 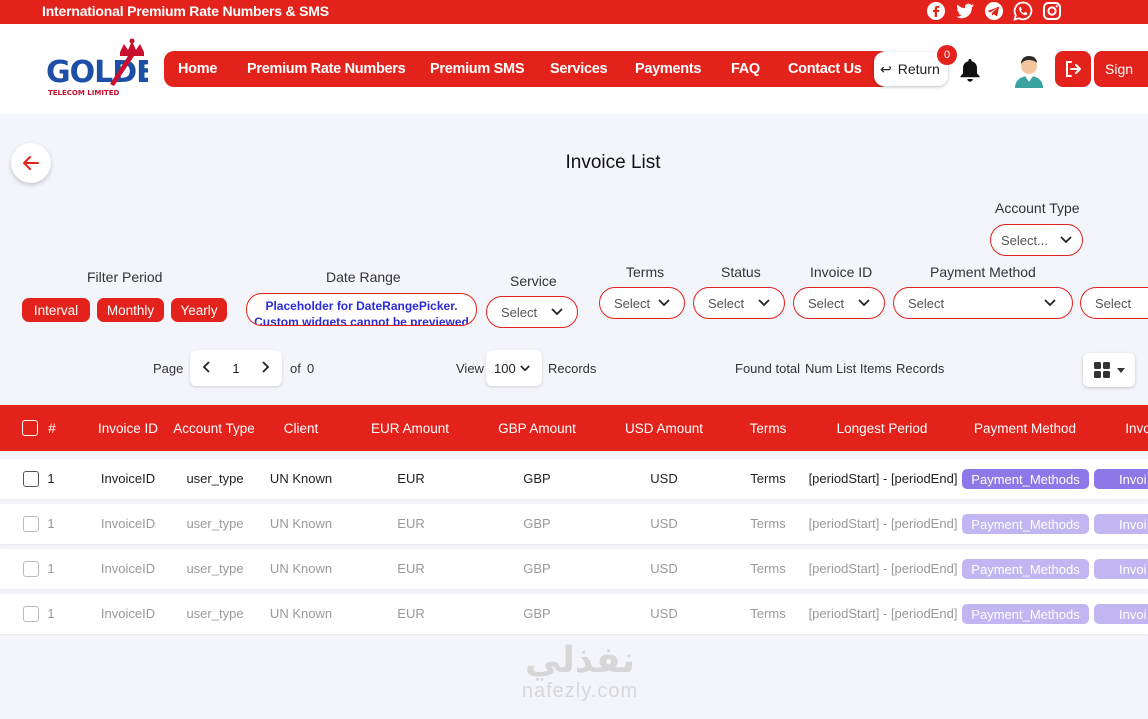 I want to click on header-invoice: Invo, so click(x=1136, y=428).